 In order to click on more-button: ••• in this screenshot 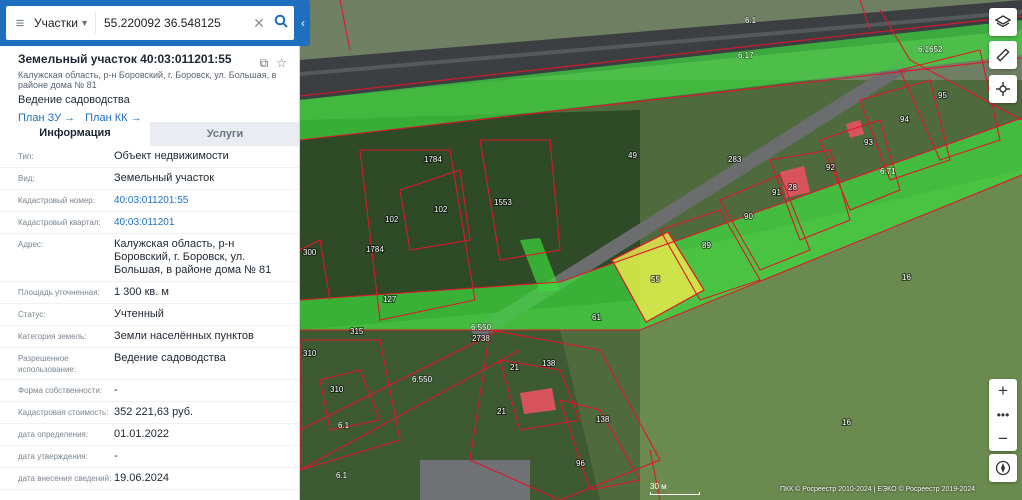, I will do `click(1003, 415)`.